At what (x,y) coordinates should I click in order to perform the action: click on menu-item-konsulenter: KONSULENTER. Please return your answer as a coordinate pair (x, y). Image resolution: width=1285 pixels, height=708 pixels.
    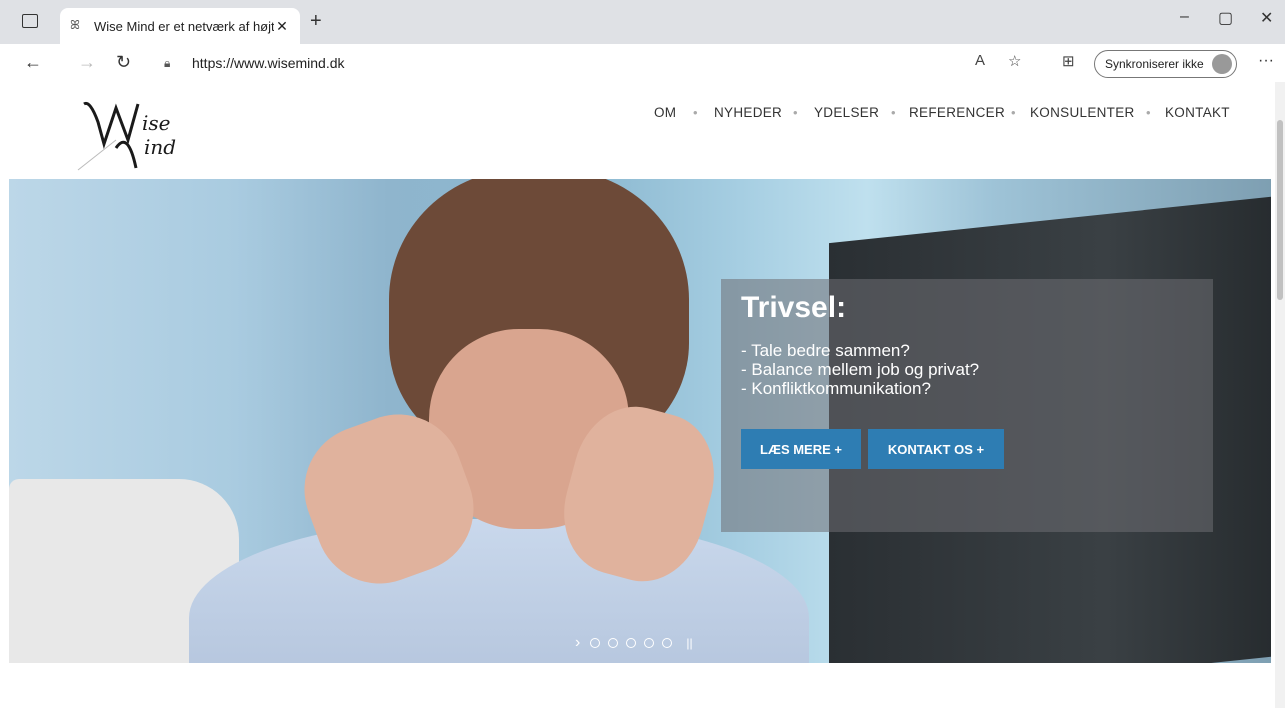
    Looking at the image, I should click on (1082, 112).